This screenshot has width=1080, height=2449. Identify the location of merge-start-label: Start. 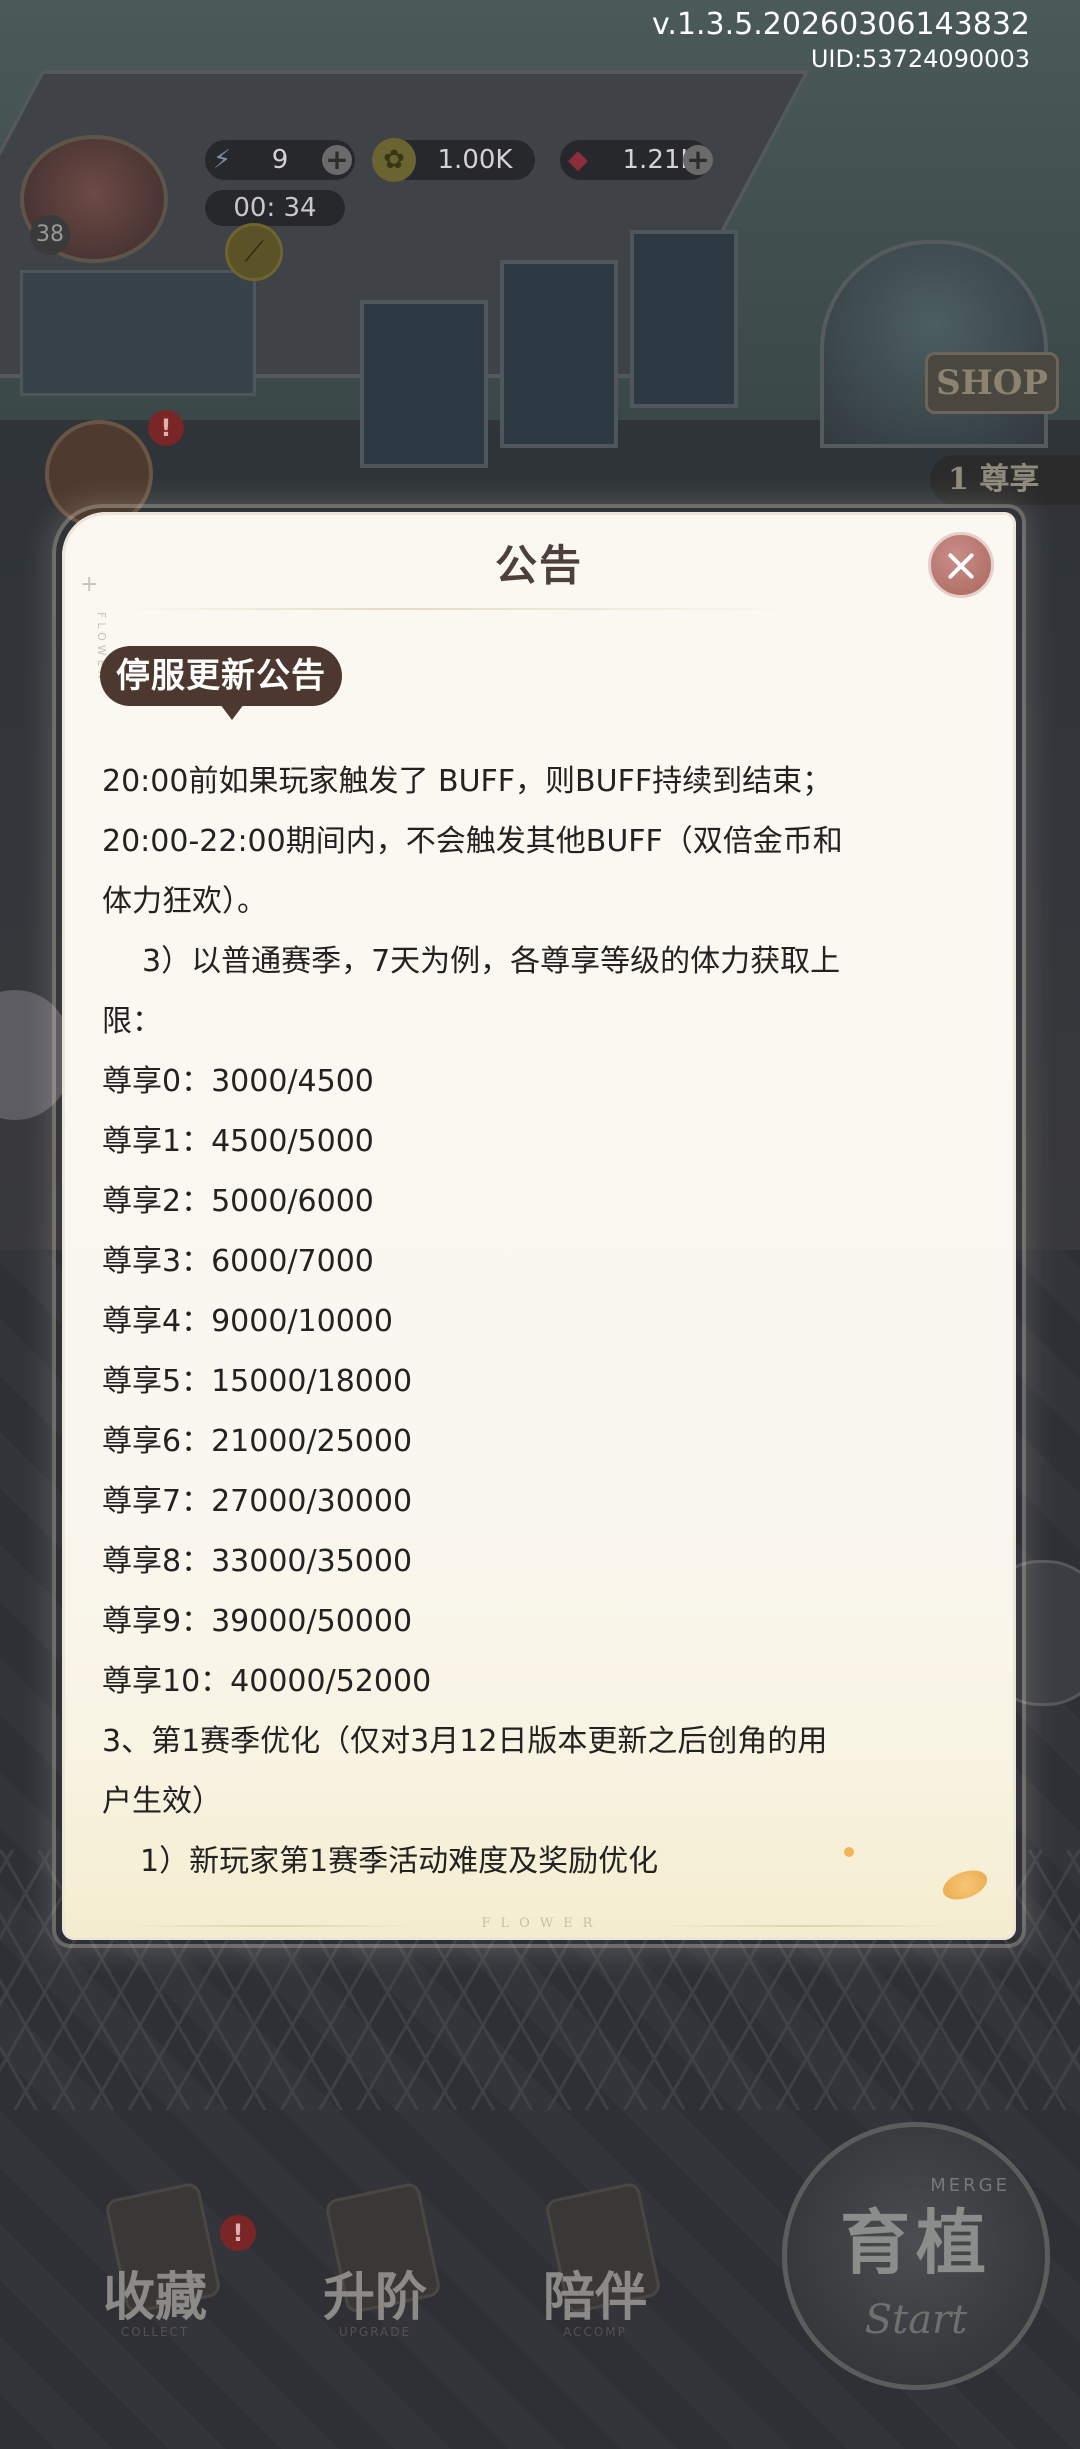
(916, 2320).